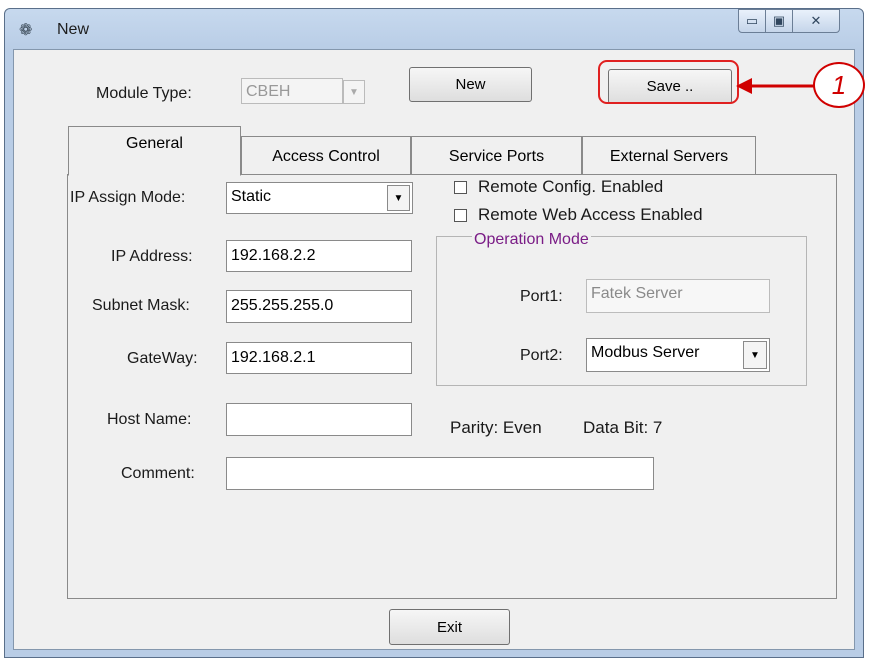  Describe the element at coordinates (319, 358) in the screenshot. I see `gateway-field: 192.168.2.1` at that location.